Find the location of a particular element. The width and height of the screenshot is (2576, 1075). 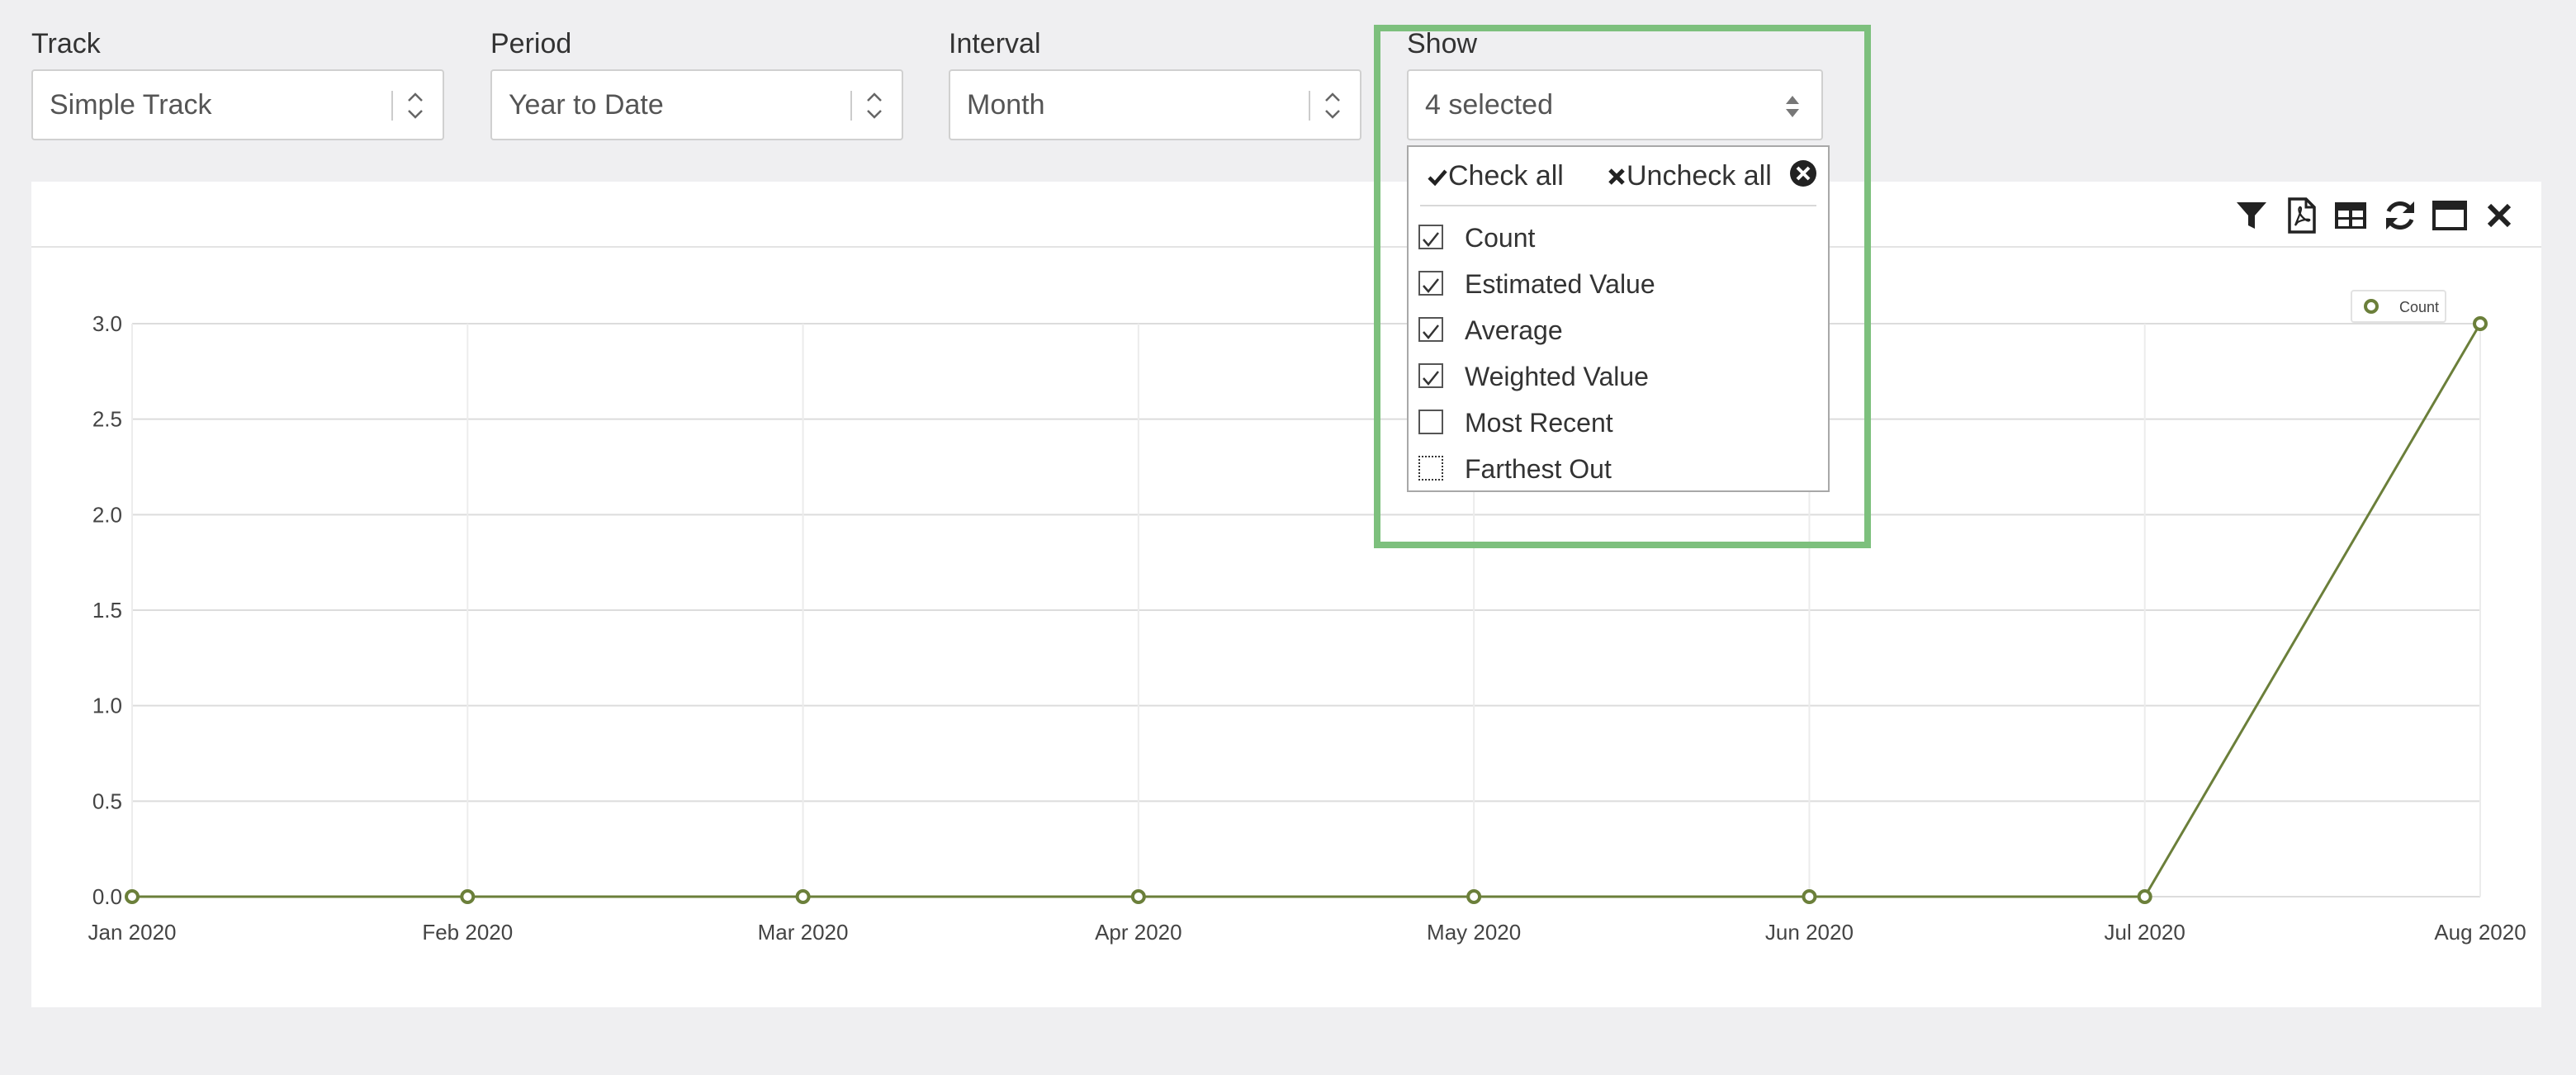

x-tick-label: Feb 2020 is located at coordinates (467, 932).